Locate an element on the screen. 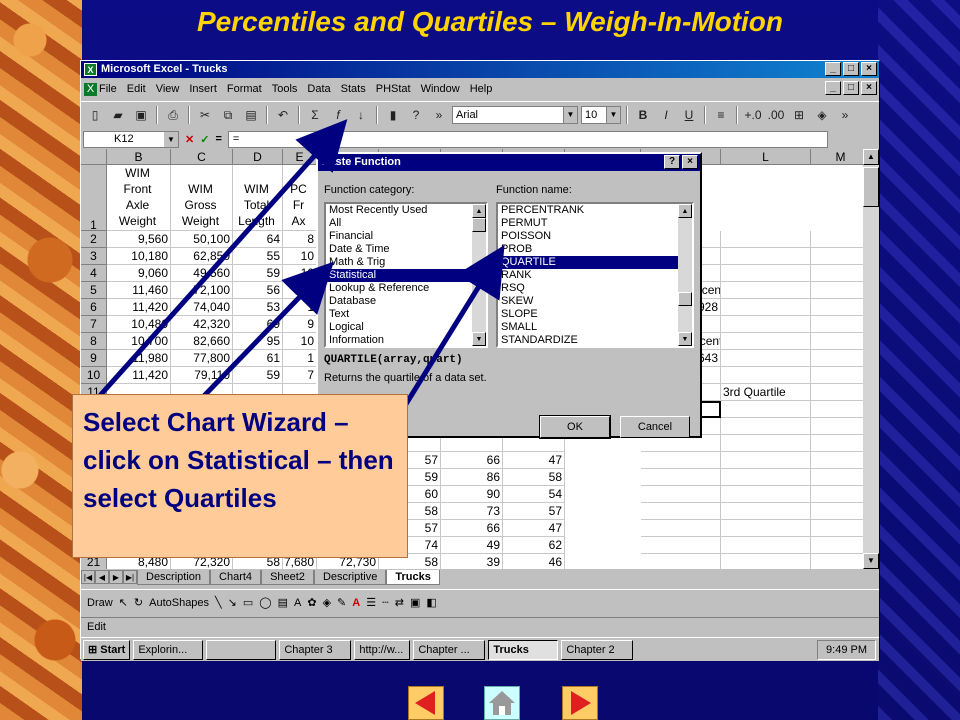 Image resolution: width=960 pixels, height=720 pixels. bold-icon: B is located at coordinates (643, 115).